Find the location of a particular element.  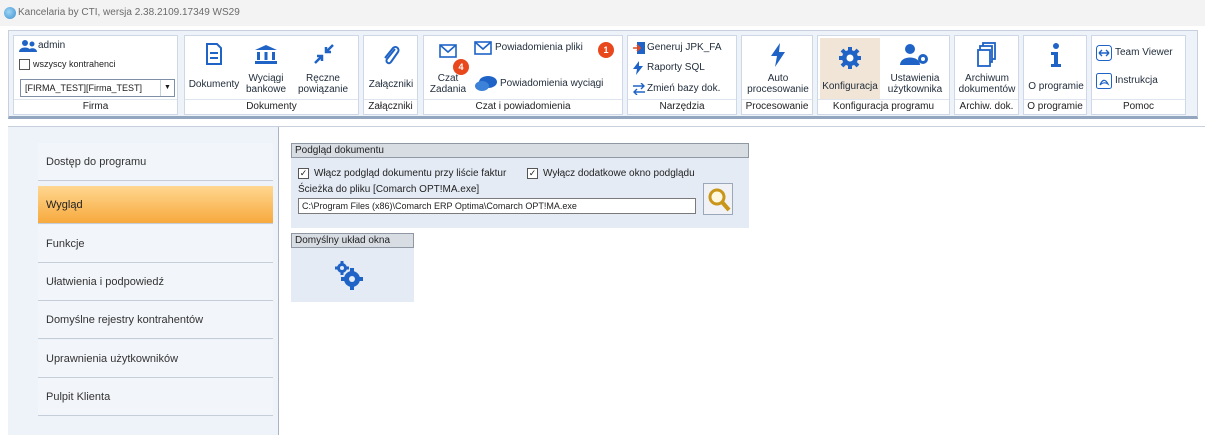

chat-bubbles-icon is located at coordinates (486, 83).